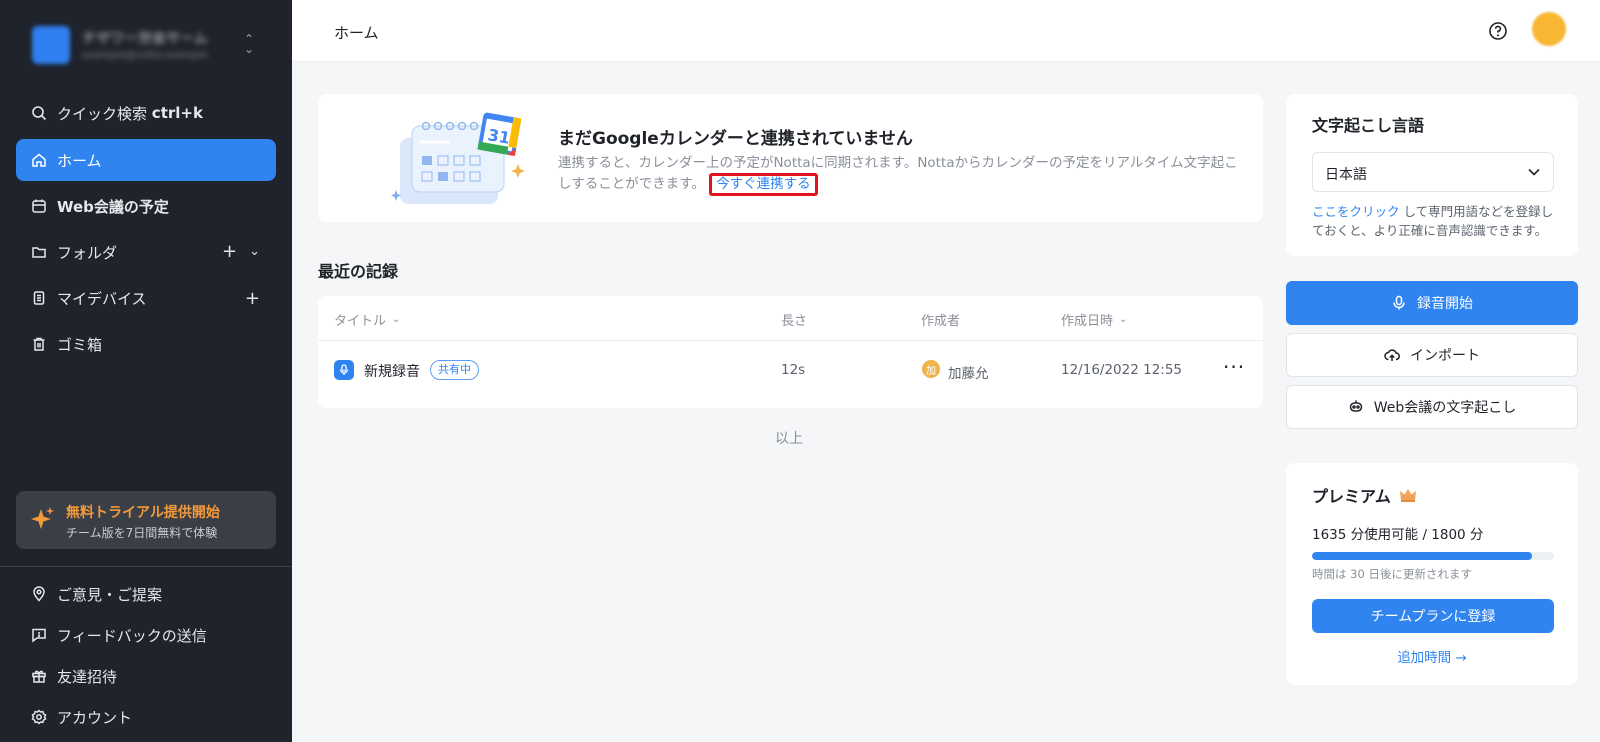 Image resolution: width=1600 pixels, height=742 pixels. I want to click on top-header: ホーム, so click(946, 31).